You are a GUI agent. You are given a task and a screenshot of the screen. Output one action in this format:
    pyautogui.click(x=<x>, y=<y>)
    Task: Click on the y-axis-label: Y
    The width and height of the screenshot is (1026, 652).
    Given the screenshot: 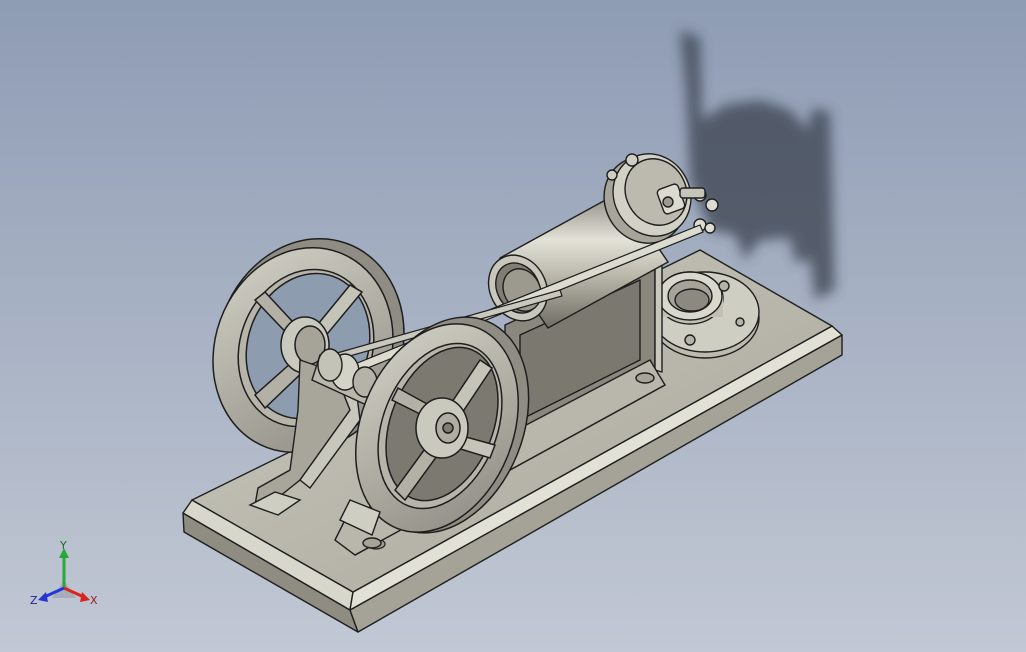 What is the action you would take?
    pyautogui.click(x=63, y=546)
    